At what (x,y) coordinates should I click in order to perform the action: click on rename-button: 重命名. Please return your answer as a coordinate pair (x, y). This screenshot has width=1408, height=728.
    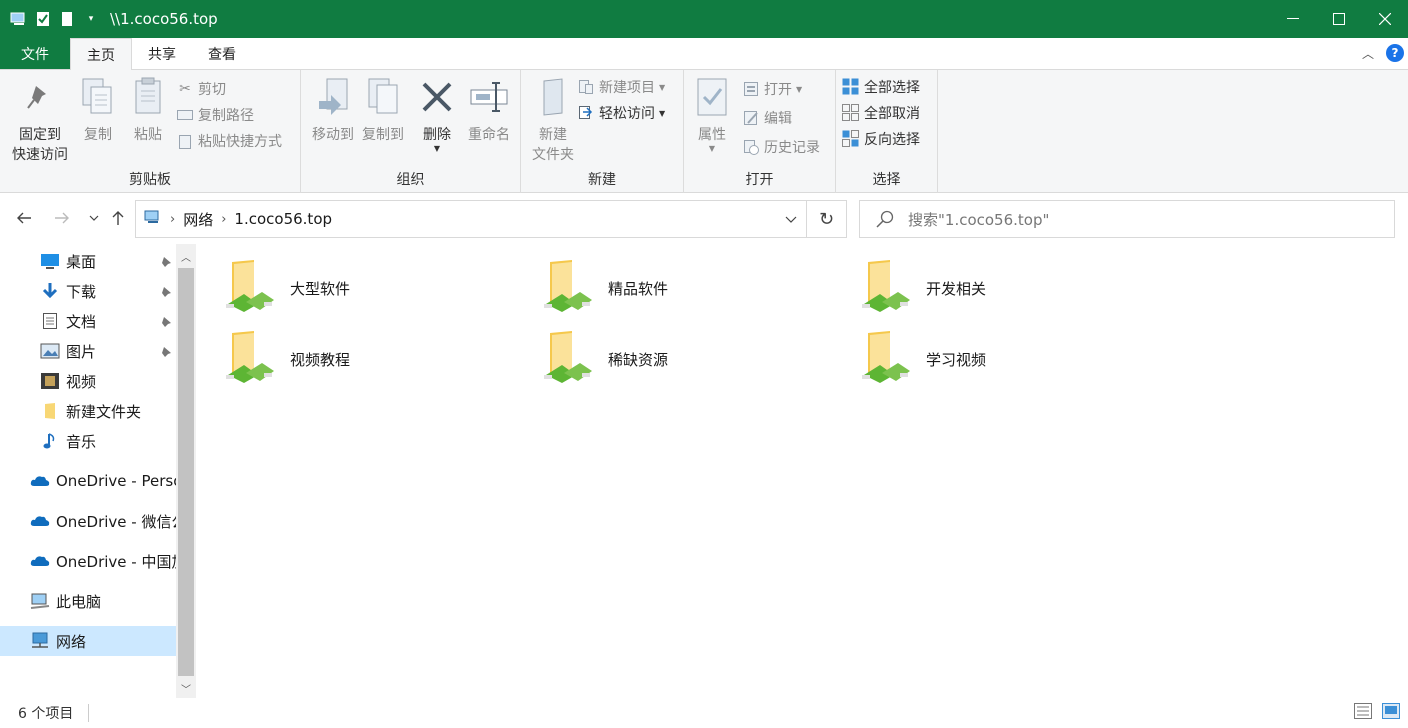
    Looking at the image, I should click on (489, 110).